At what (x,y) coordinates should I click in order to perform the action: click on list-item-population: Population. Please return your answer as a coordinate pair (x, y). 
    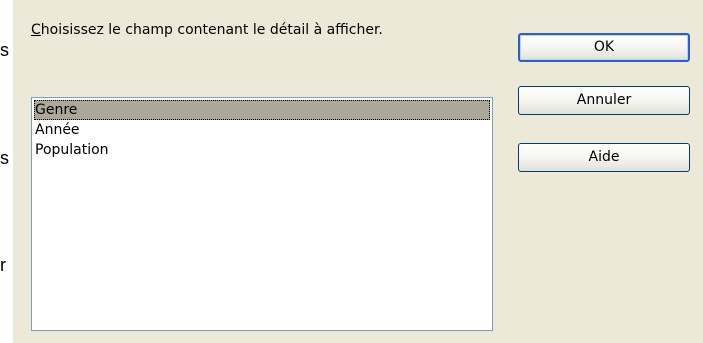
    Looking at the image, I should click on (262, 150).